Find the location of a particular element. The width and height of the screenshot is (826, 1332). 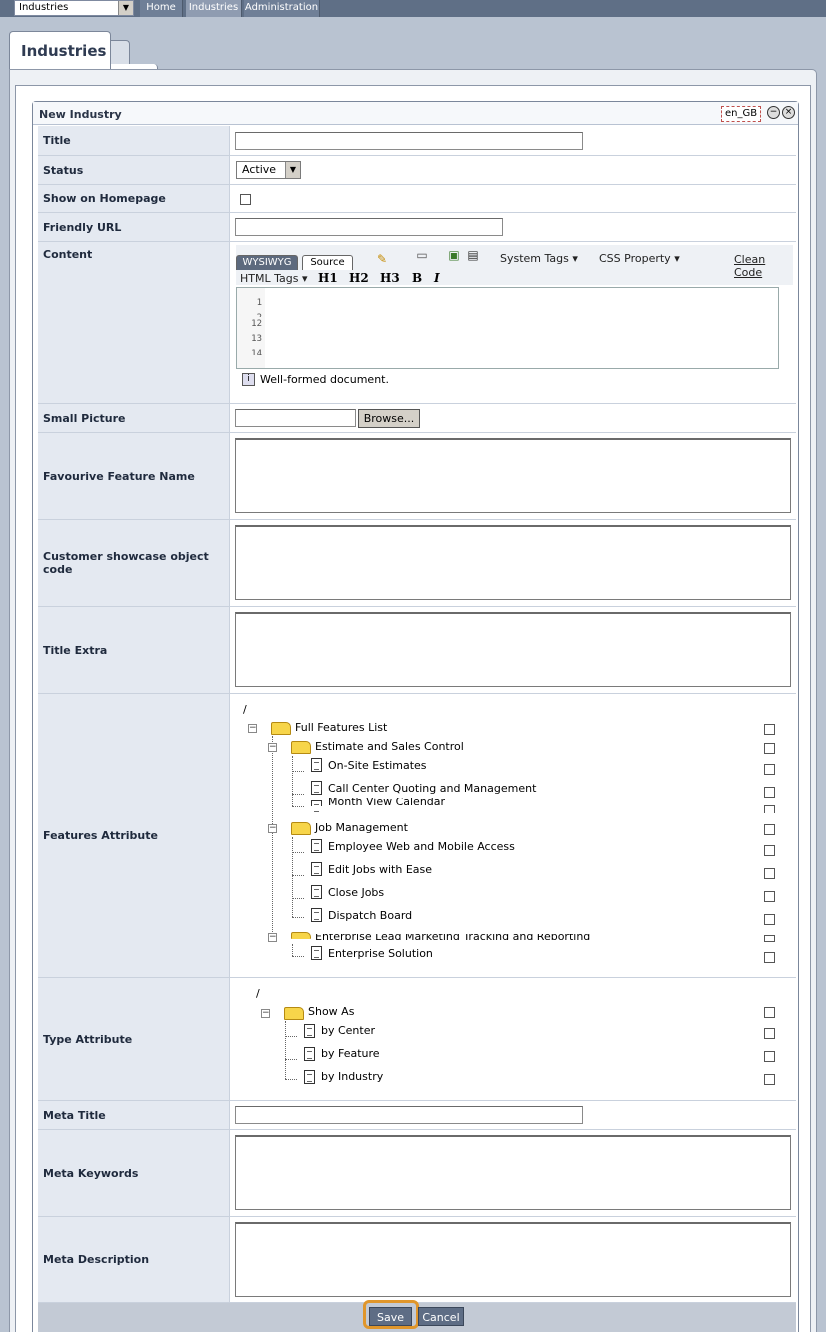

h3-button: H3 is located at coordinates (390, 278).